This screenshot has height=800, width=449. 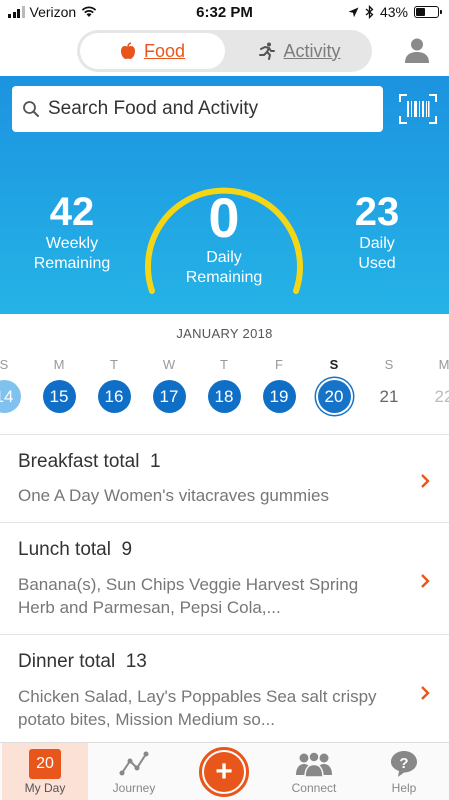 I want to click on daily-used-value: 23, so click(x=377, y=212).